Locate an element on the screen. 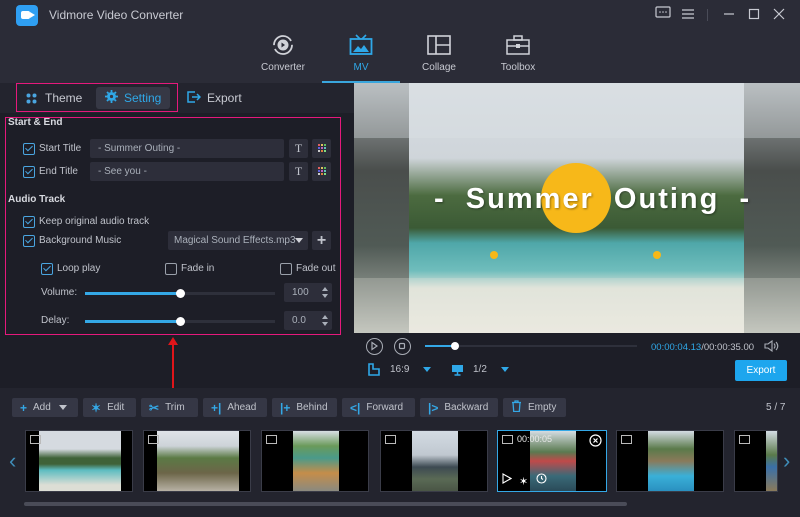  play-clip-icon is located at coordinates (507, 480).